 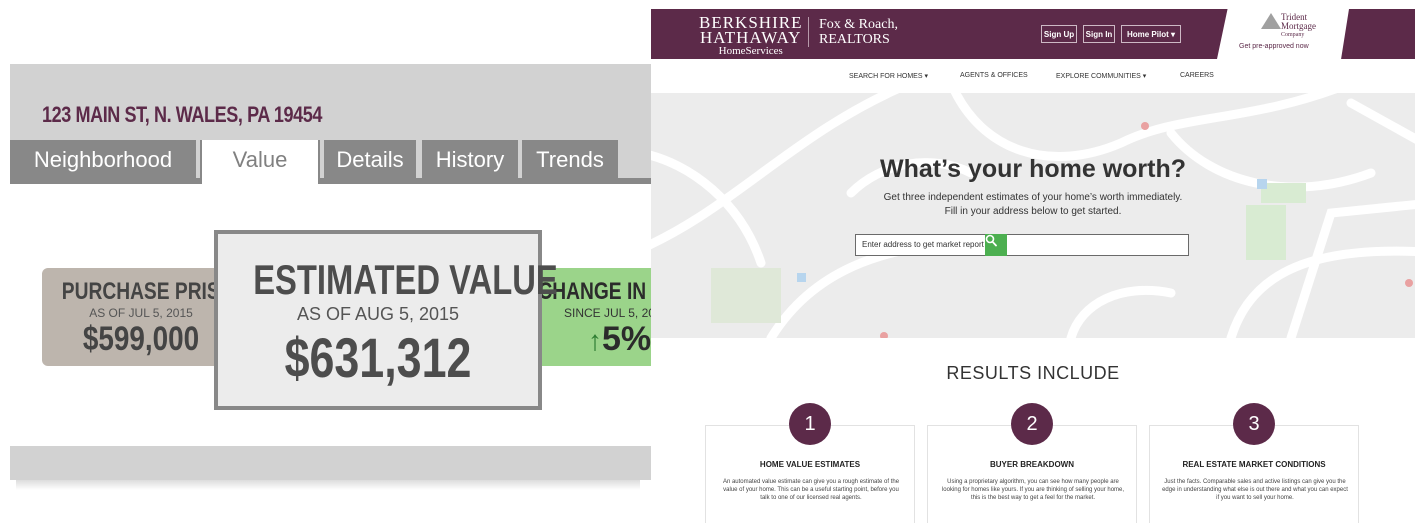 I want to click on nav-agents-offices: AGENTS & OFFICES, so click(x=994, y=75).